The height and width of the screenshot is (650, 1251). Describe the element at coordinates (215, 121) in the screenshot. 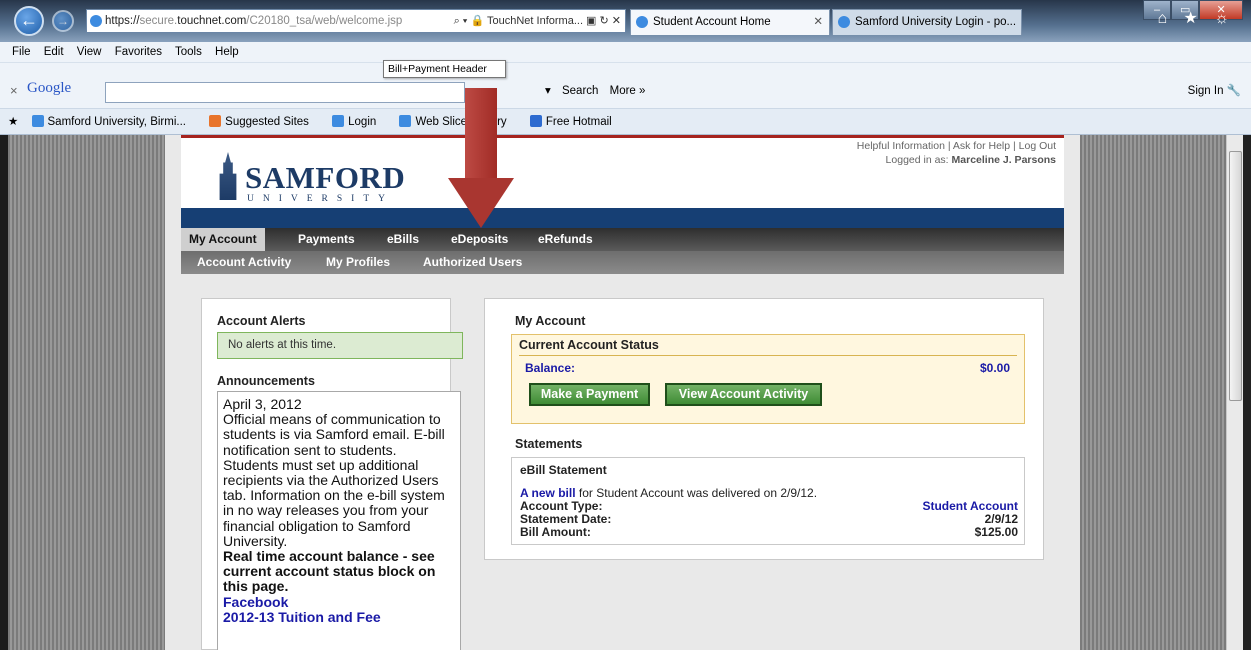

I see `suggested-sites-icon` at that location.